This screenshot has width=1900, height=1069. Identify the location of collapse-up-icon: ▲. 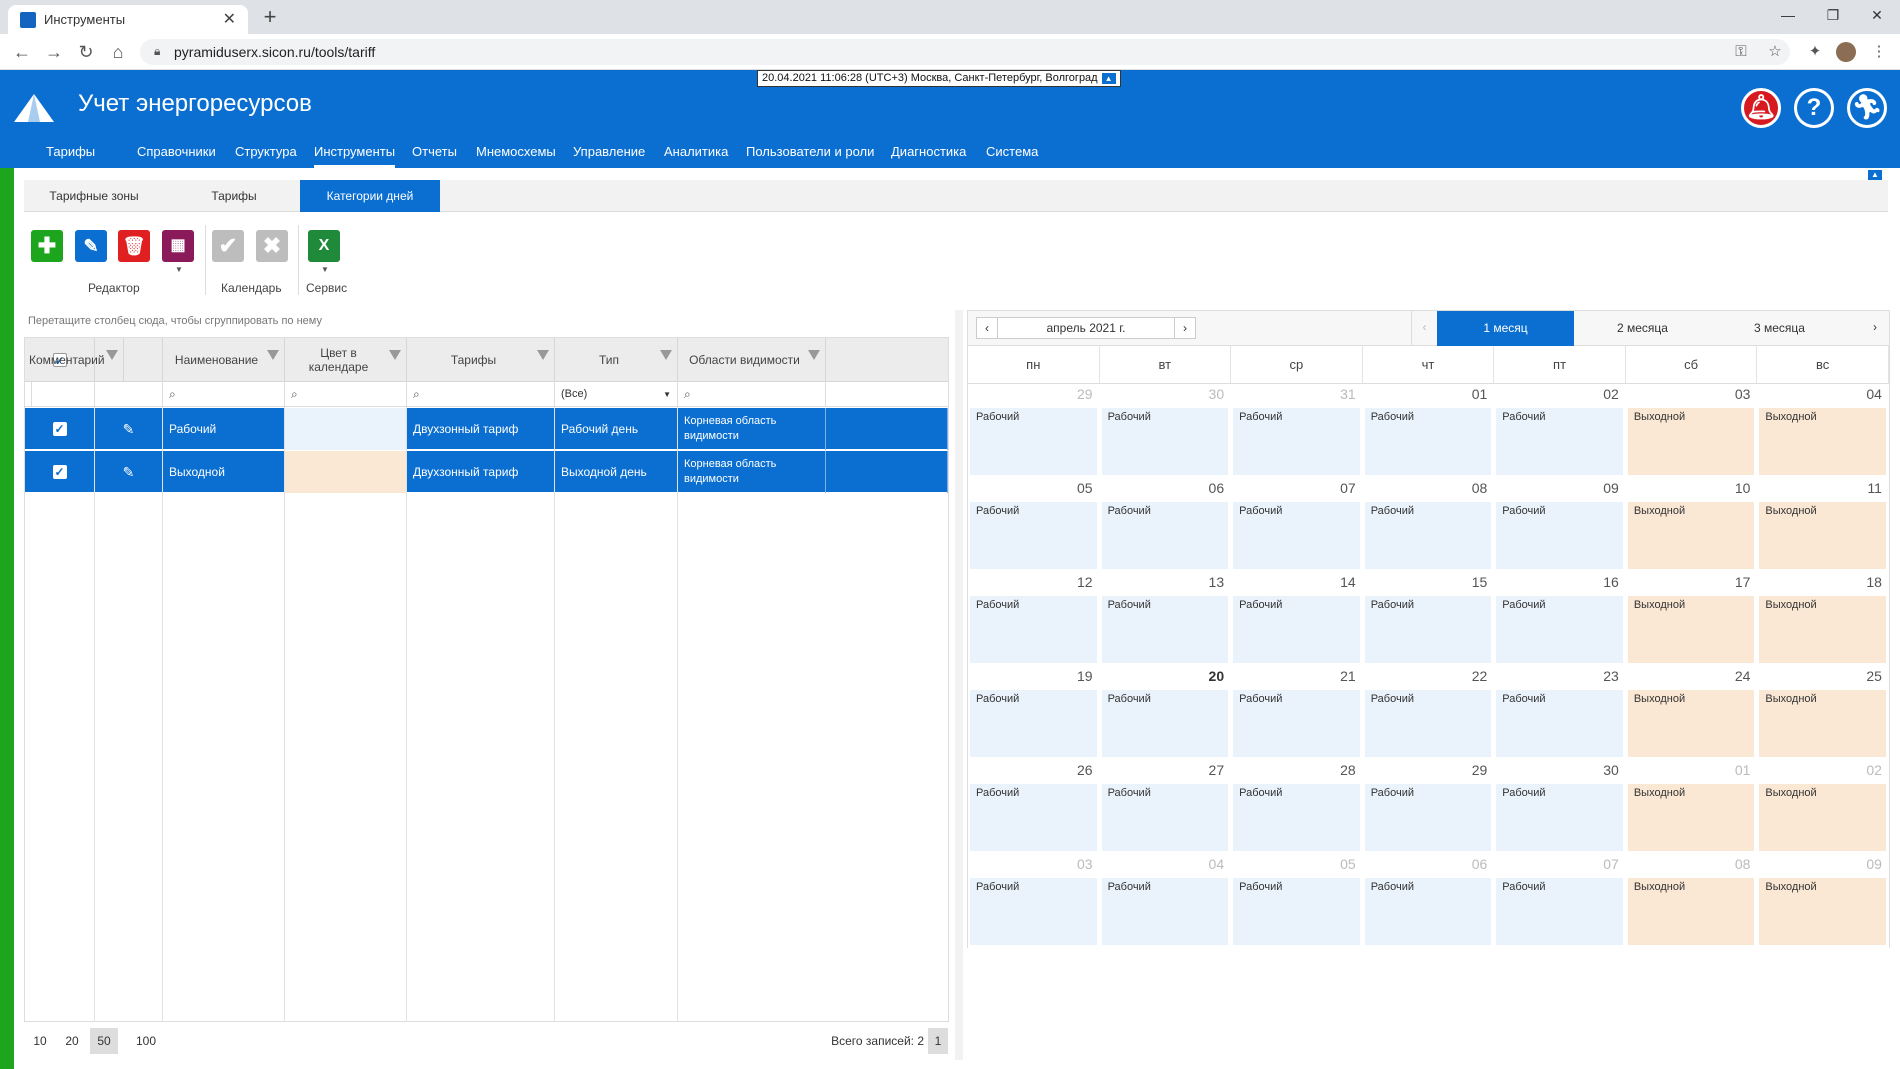
(1108, 78).